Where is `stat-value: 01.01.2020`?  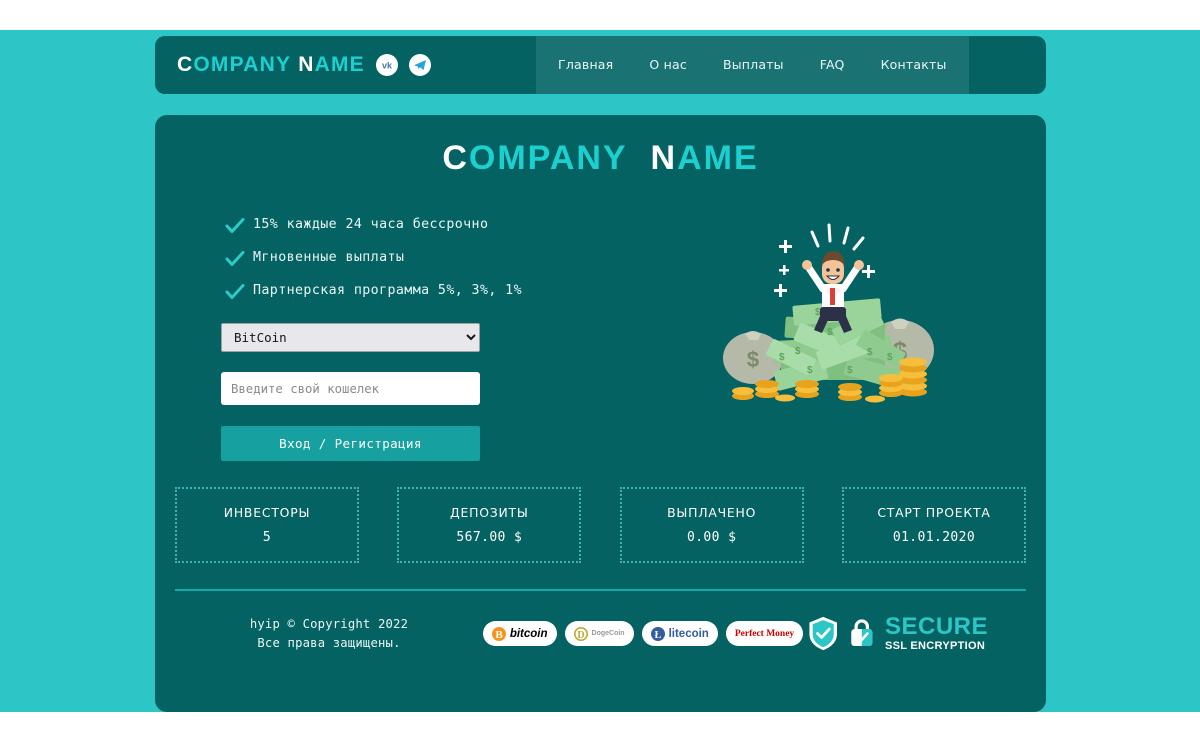 stat-value: 01.01.2020 is located at coordinates (934, 537).